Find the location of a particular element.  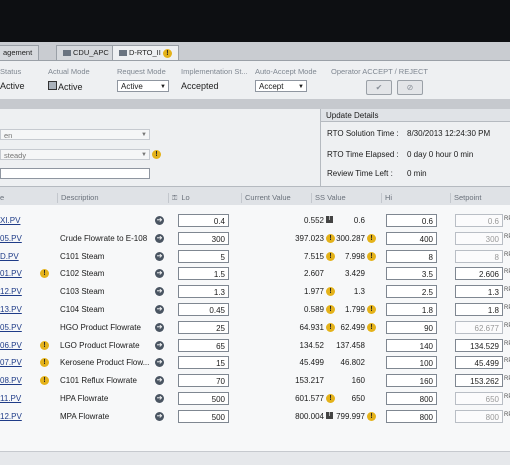

setpoint-field: 134.529 is located at coordinates (479, 345).